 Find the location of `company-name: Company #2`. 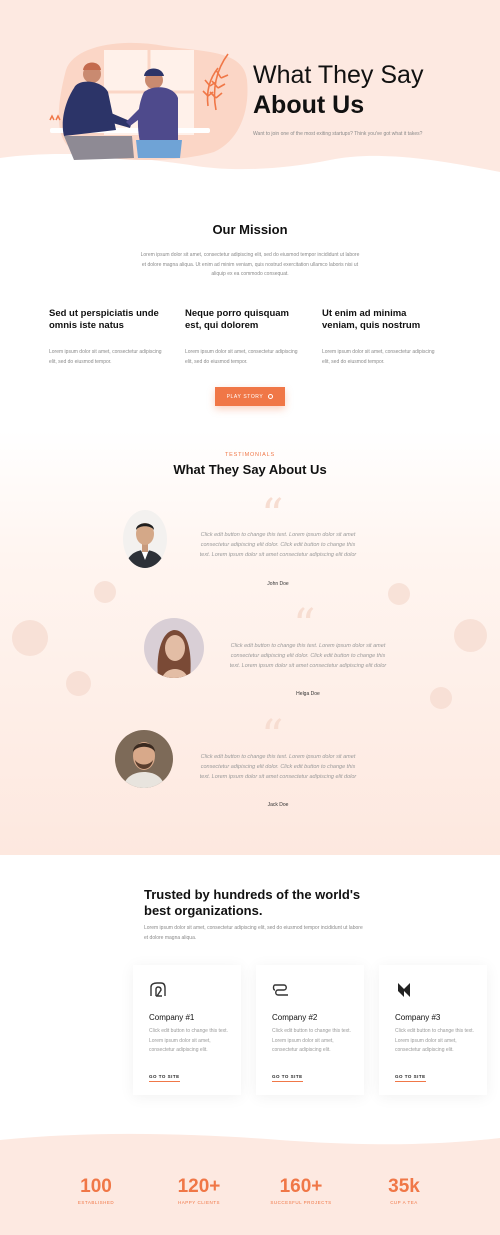

company-name: Company #2 is located at coordinates (295, 1017).